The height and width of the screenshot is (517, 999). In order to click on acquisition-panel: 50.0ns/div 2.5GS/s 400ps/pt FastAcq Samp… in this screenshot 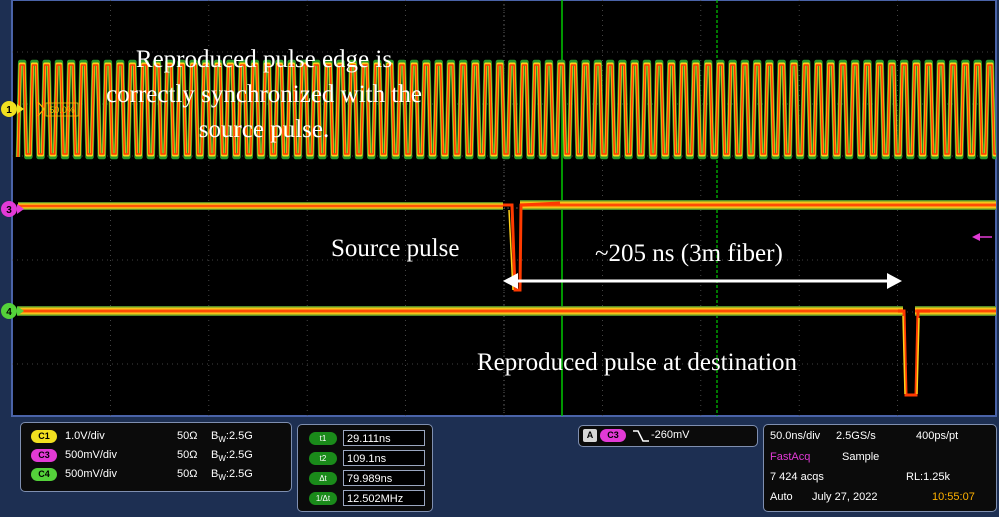, I will do `click(880, 468)`.